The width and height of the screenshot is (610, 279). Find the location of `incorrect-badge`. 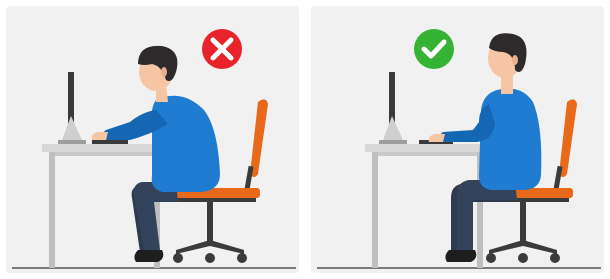

incorrect-badge is located at coordinates (222, 49).